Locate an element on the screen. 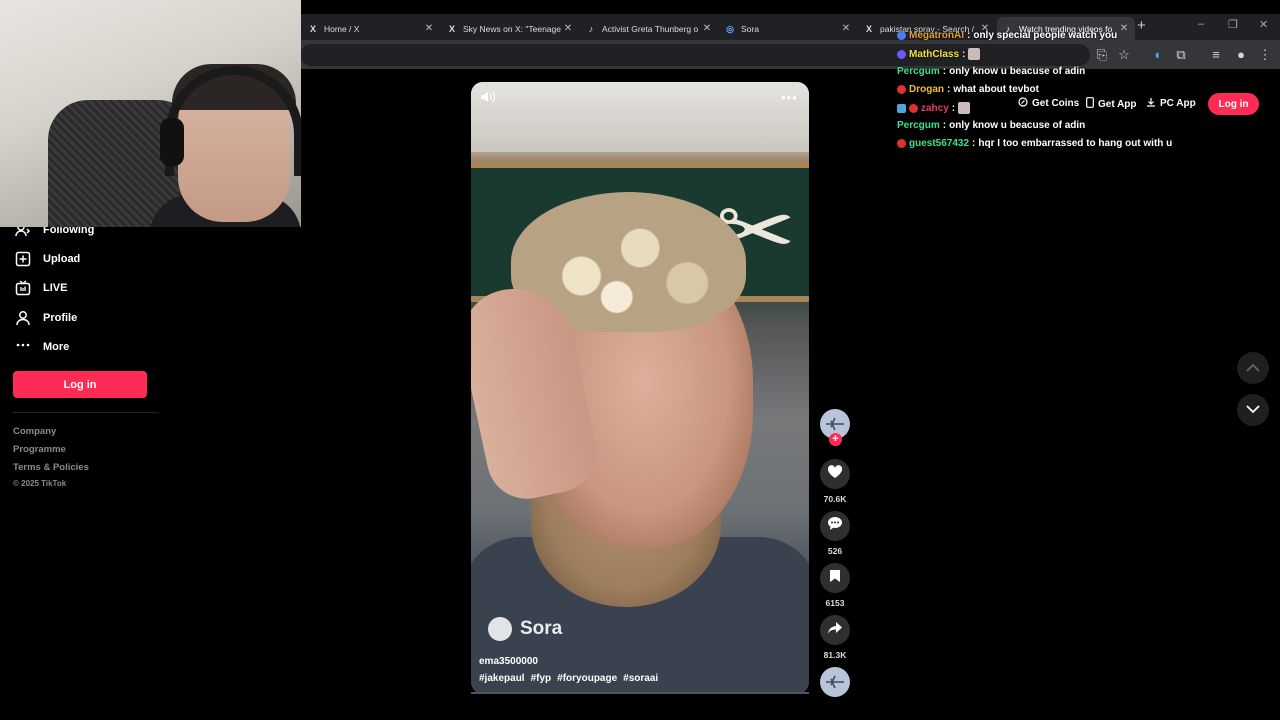 The height and width of the screenshot is (720, 1280). previous-video-button is located at coordinates (1253, 368).